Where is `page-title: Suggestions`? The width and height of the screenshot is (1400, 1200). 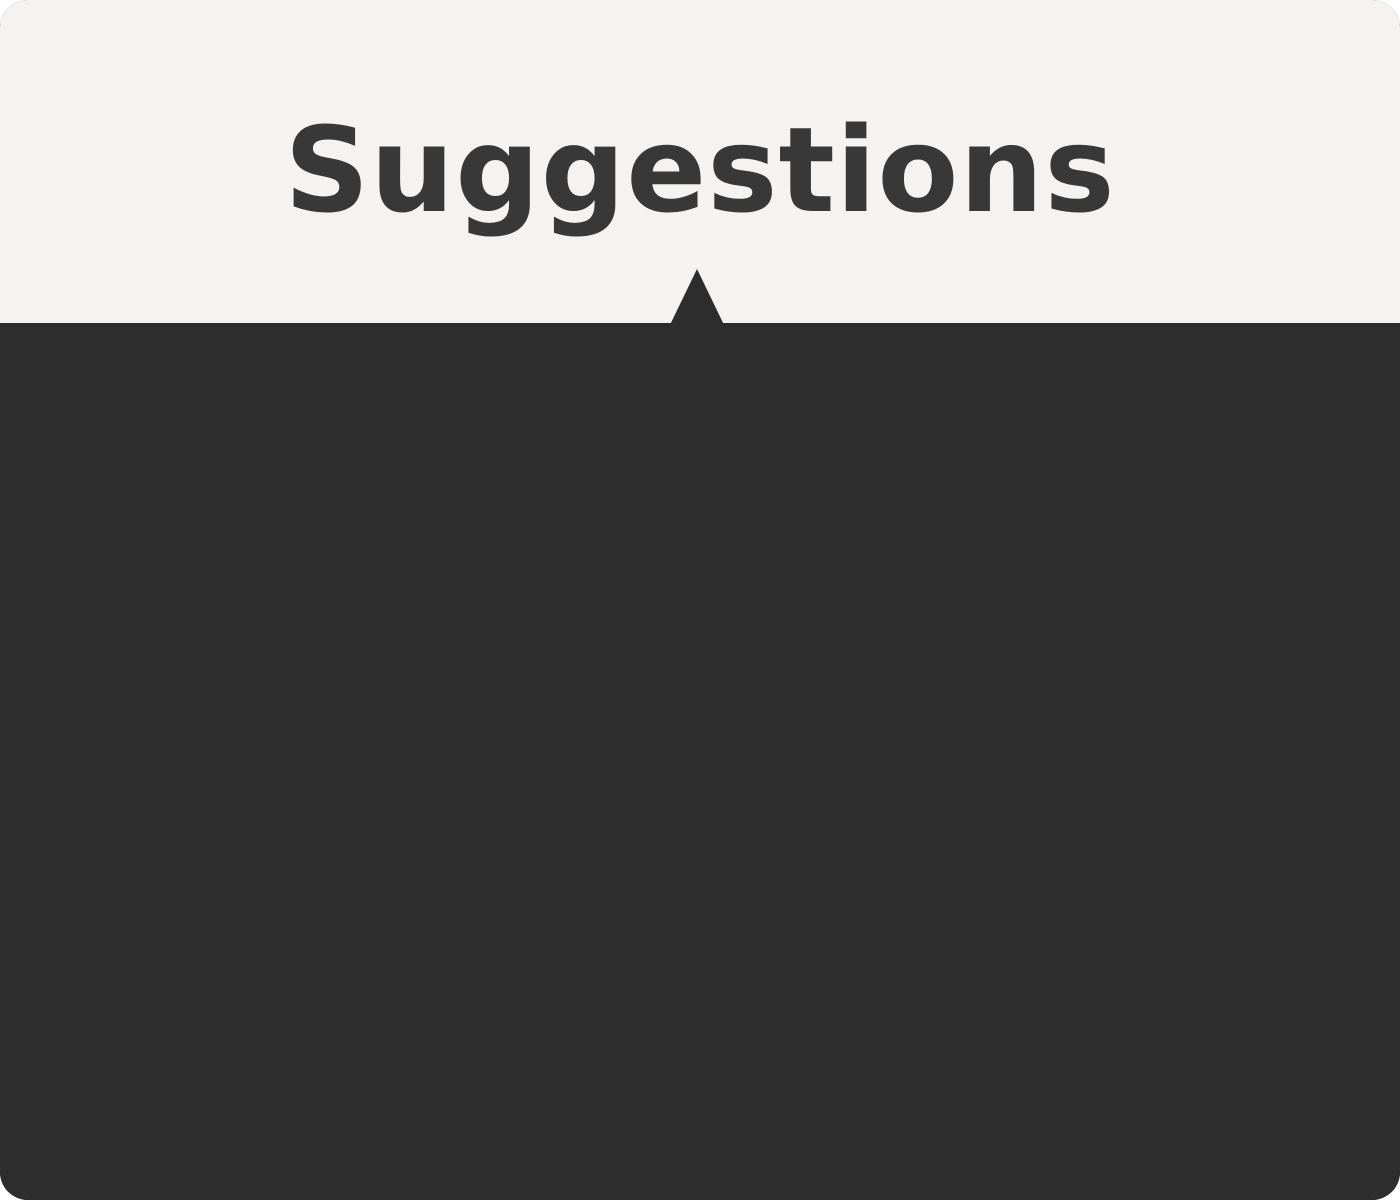 page-title: Suggestions is located at coordinates (700, 170).